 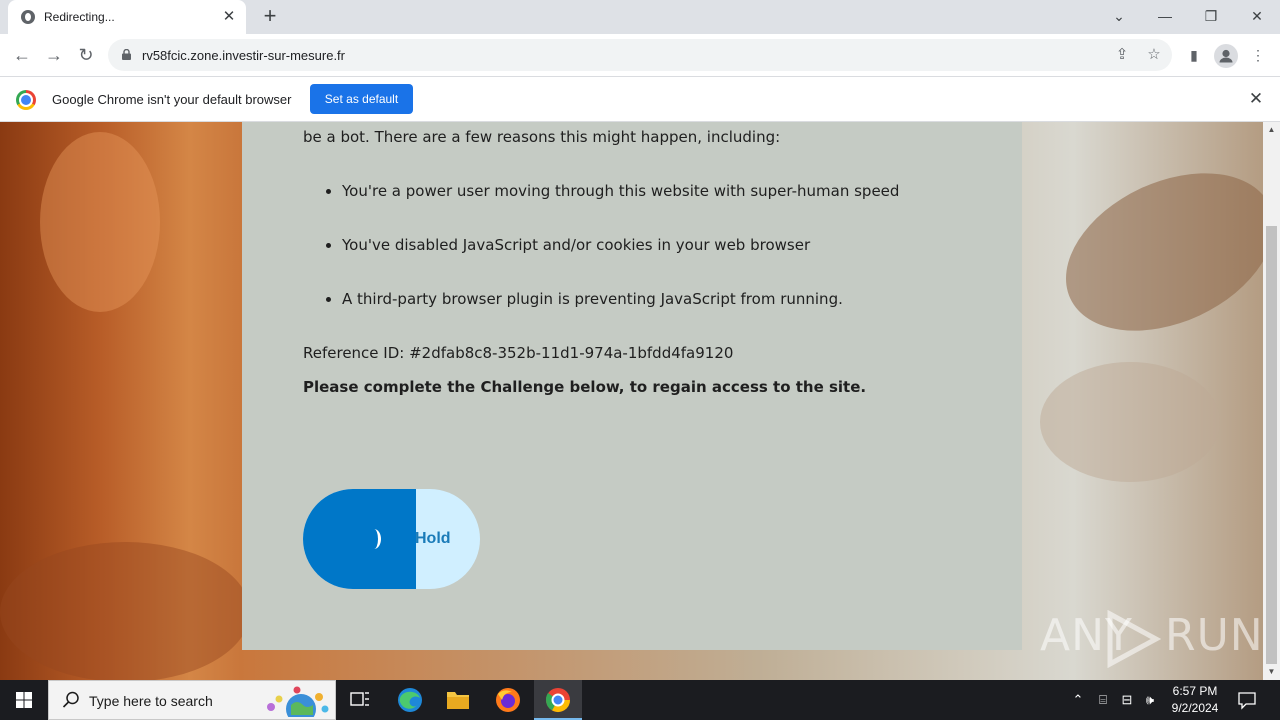 I want to click on firefox-taskbar-button, so click(x=508, y=700).